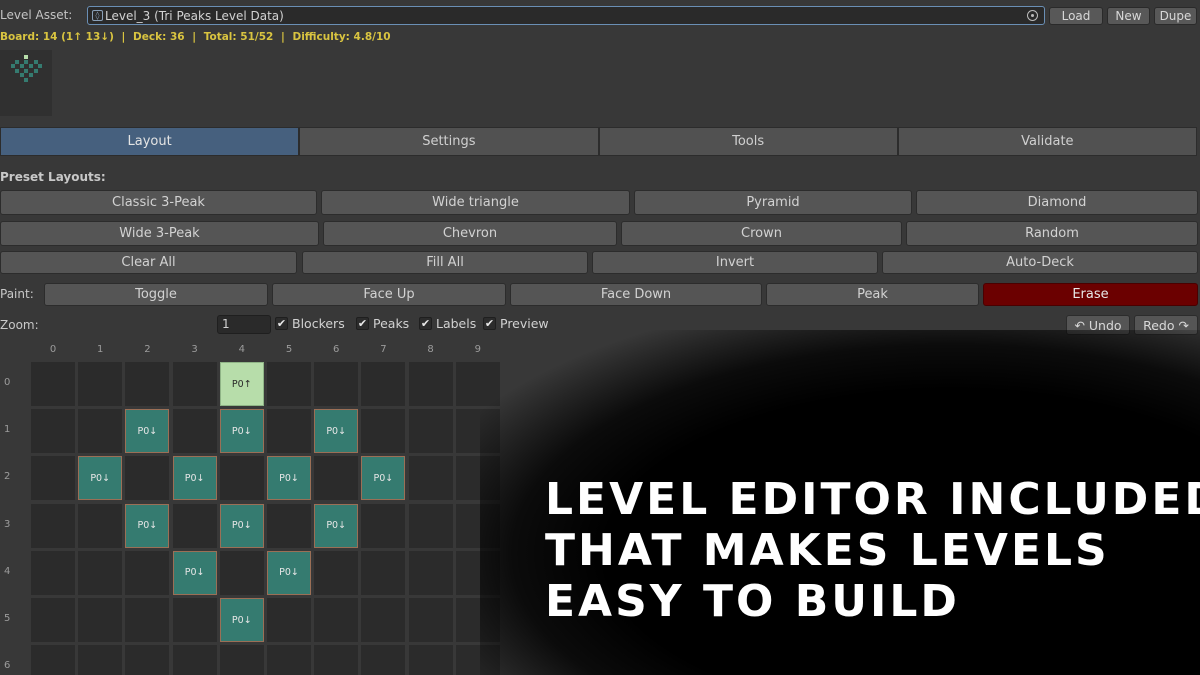 The height and width of the screenshot is (675, 1200). What do you see at coordinates (241, 384) in the screenshot?
I see `face-up-tile: P0↑` at bounding box center [241, 384].